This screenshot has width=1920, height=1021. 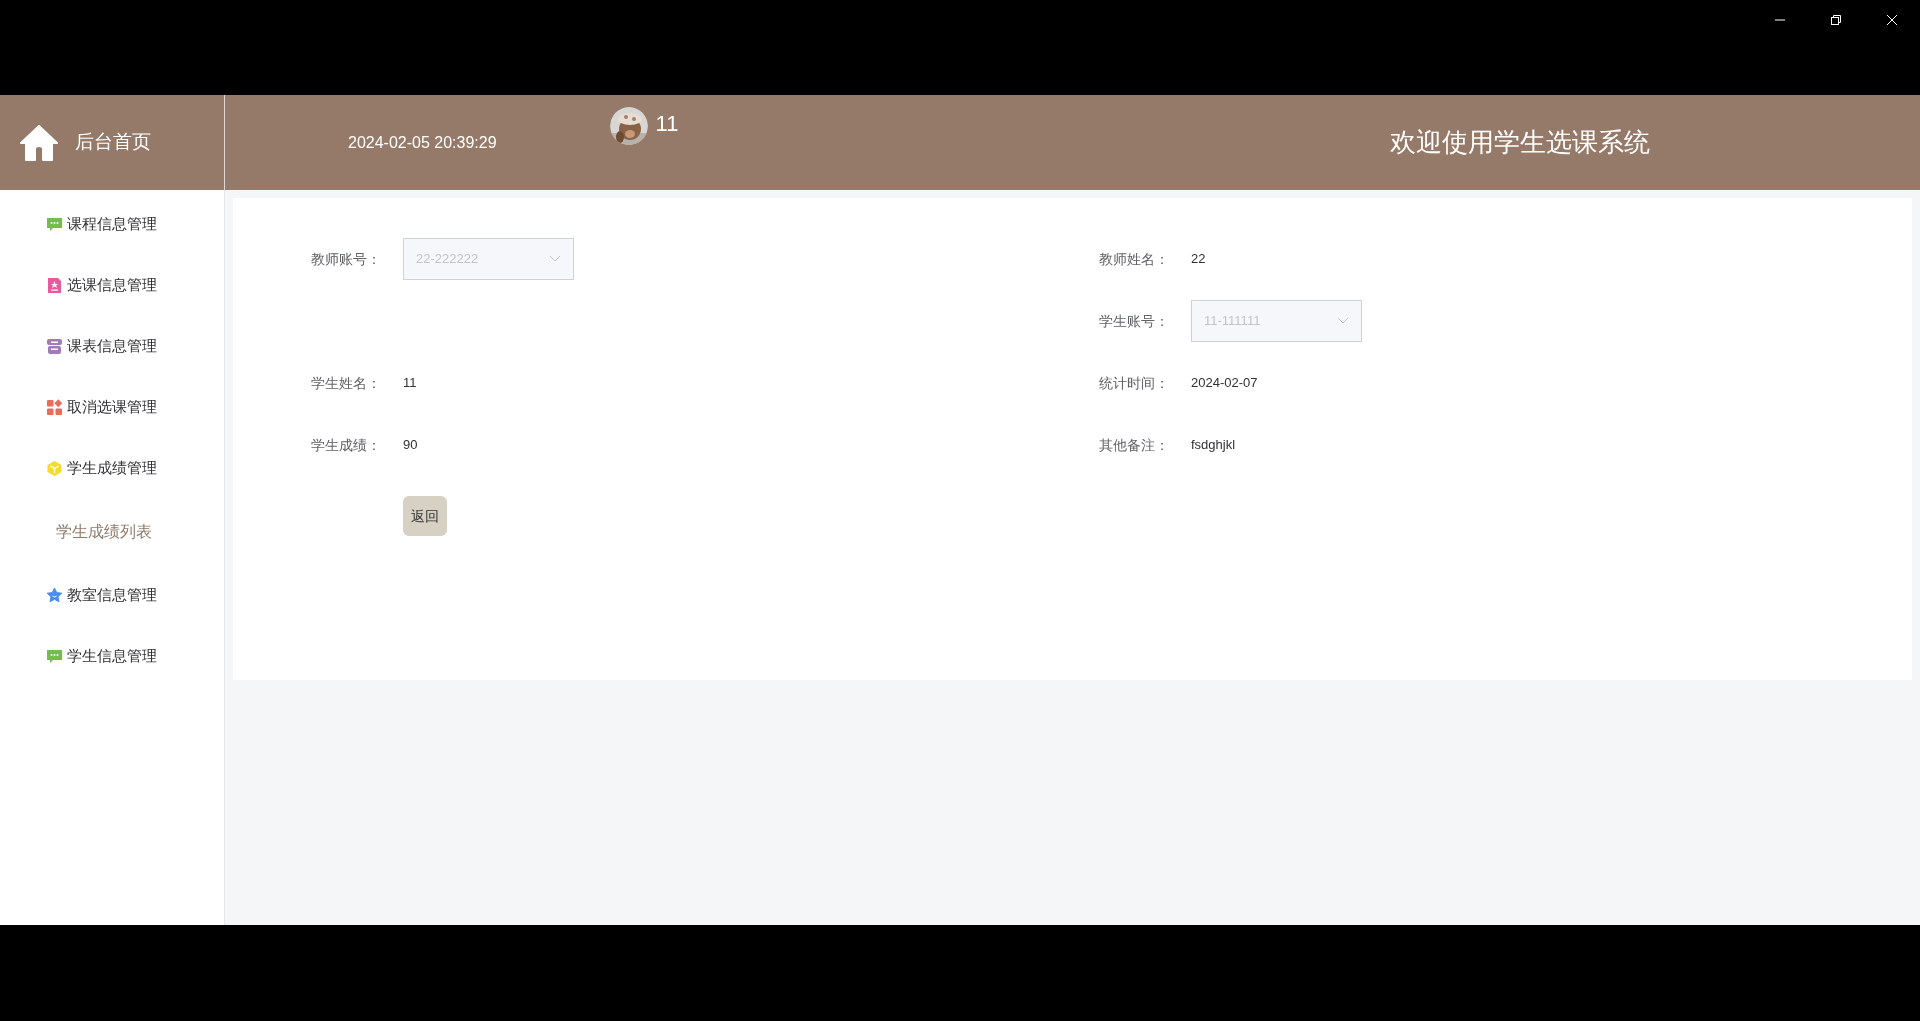 I want to click on field-value: 2024-02-07, so click(x=1224, y=383).